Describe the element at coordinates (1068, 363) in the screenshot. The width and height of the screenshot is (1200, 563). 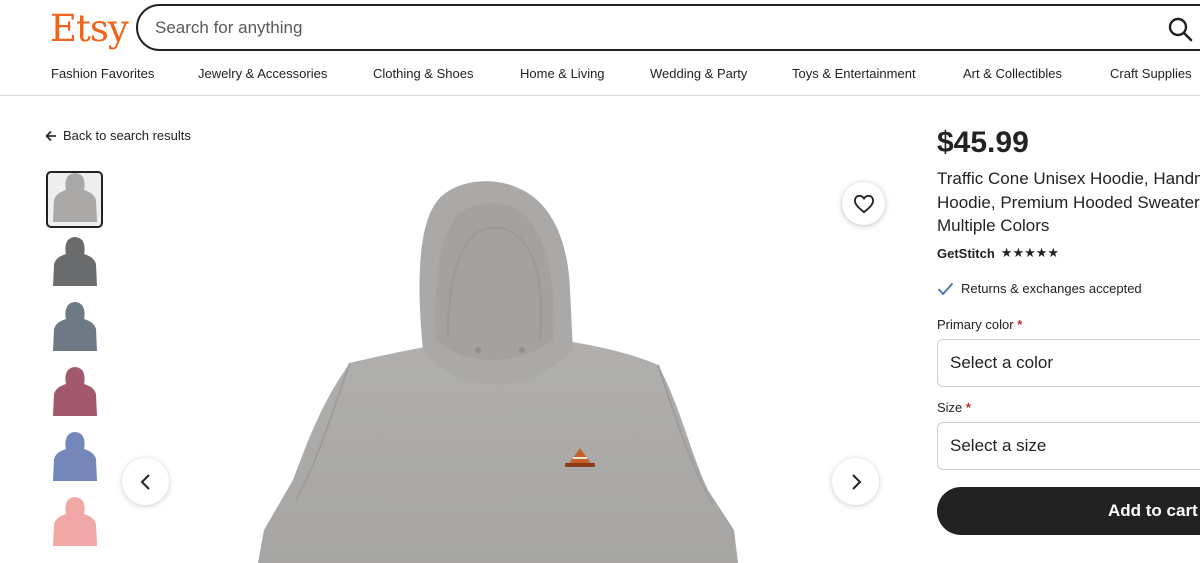
I see `primary-color-select: Select a color` at that location.